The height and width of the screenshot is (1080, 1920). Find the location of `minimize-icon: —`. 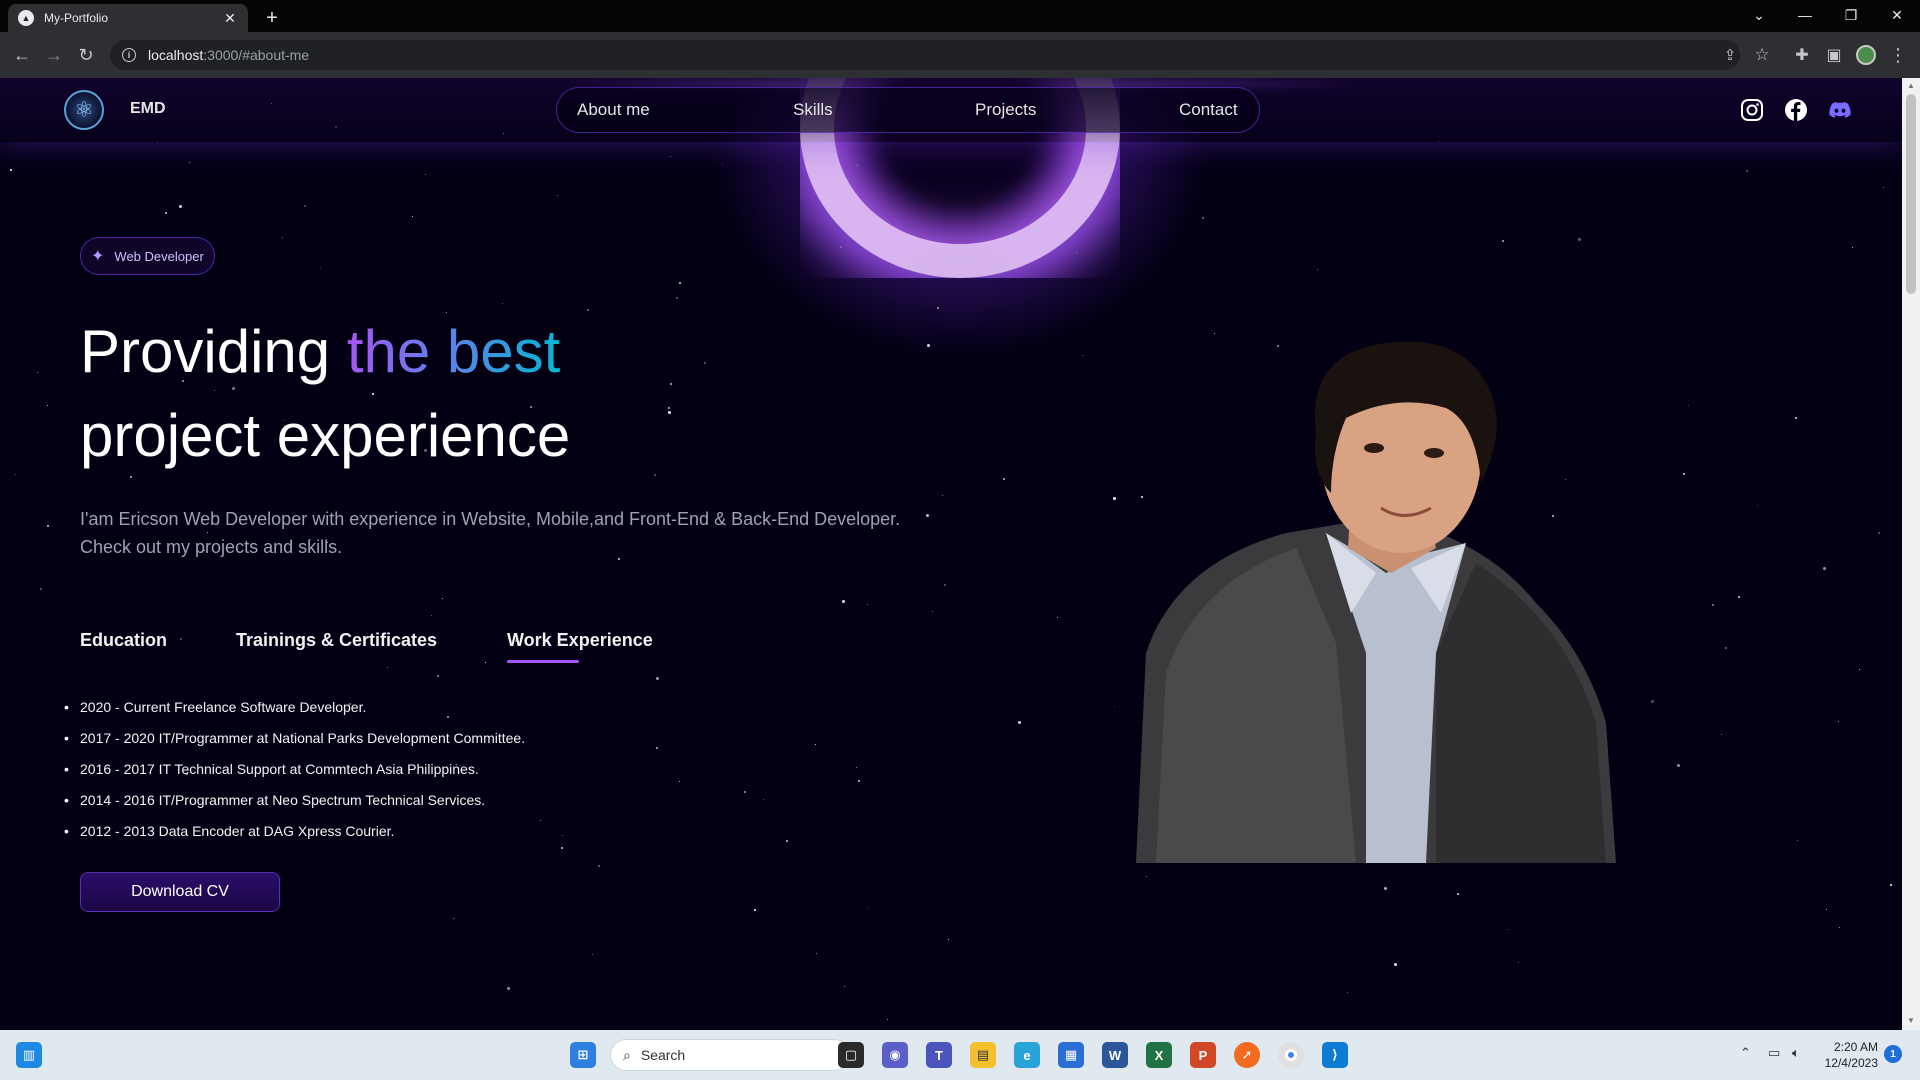

minimize-icon: — is located at coordinates (1805, 15).